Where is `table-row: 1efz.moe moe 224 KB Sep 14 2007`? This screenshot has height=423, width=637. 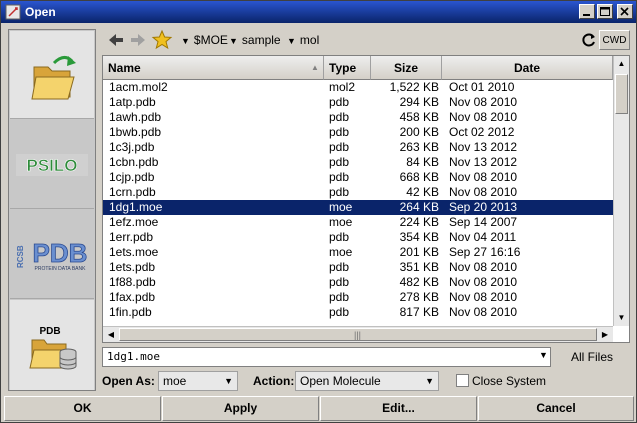 table-row: 1efz.moe moe 224 KB Sep 14 2007 is located at coordinates (358, 222).